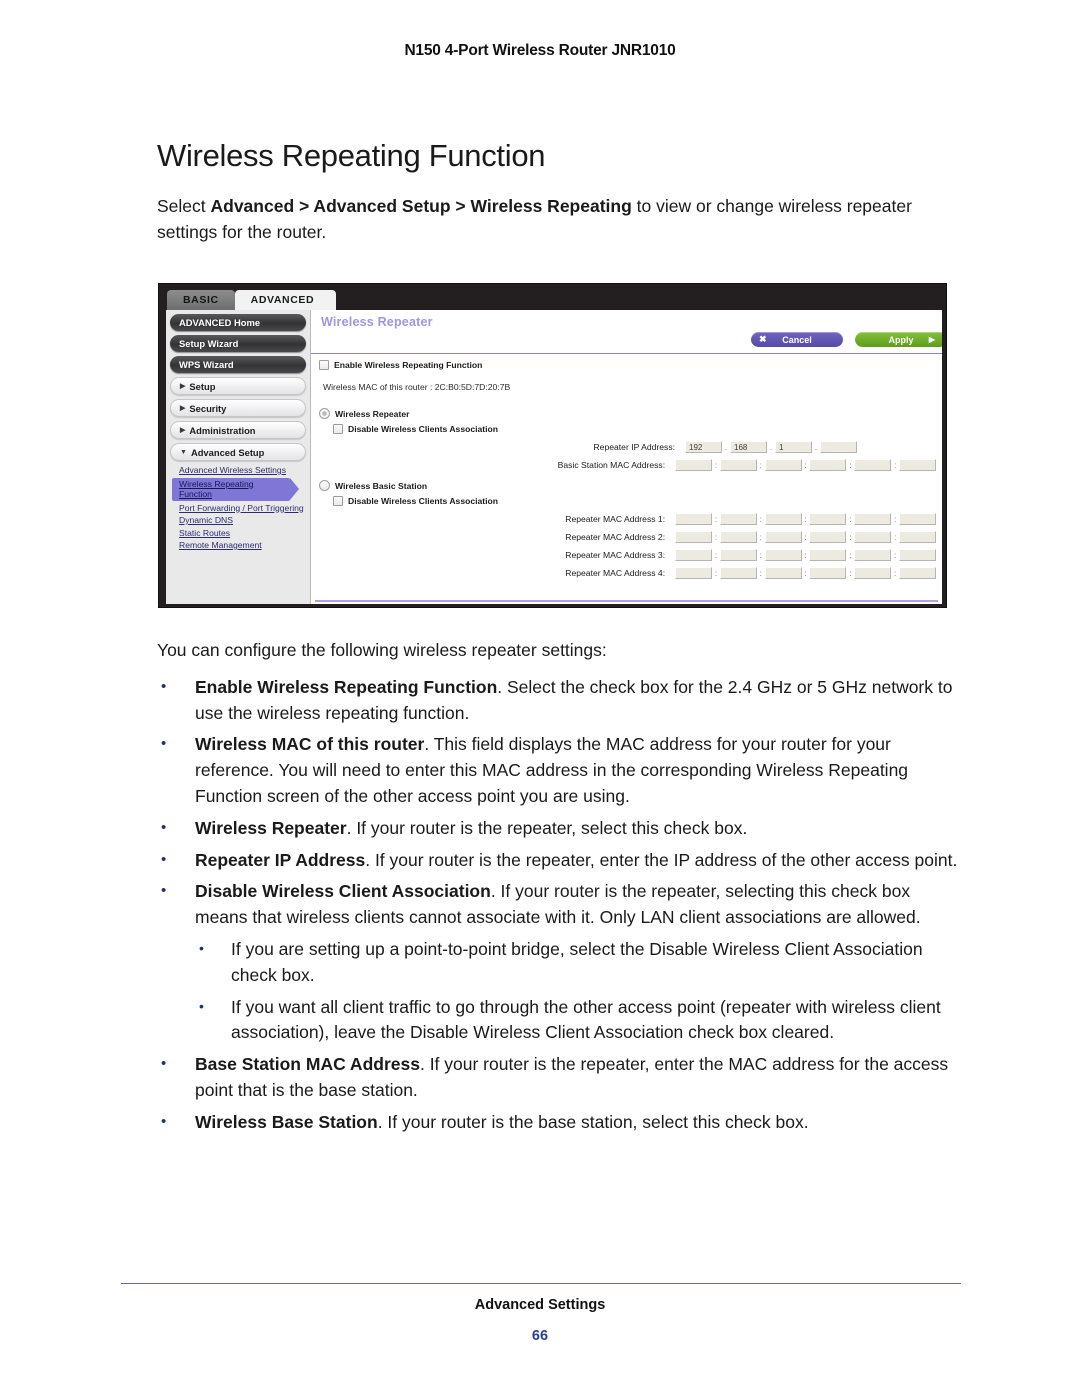  What do you see at coordinates (238, 364) in the screenshot?
I see `sidebar-item-wps-wizard: WPS Wizard` at bounding box center [238, 364].